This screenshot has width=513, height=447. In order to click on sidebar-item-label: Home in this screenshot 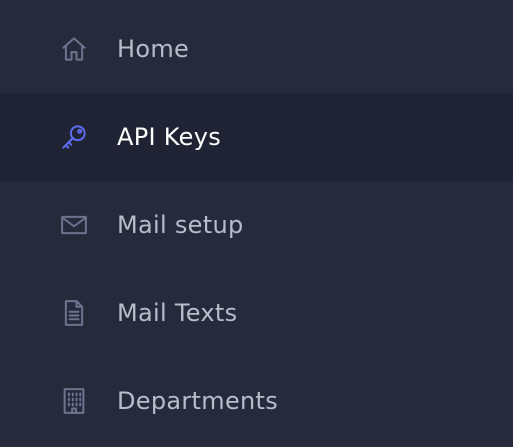, I will do `click(153, 49)`.